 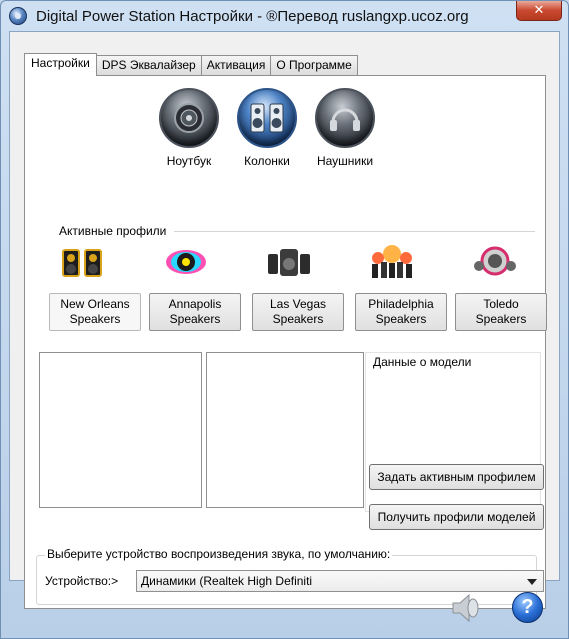 What do you see at coordinates (267, 161) in the screenshot?
I see `mode-label: Колонки` at bounding box center [267, 161].